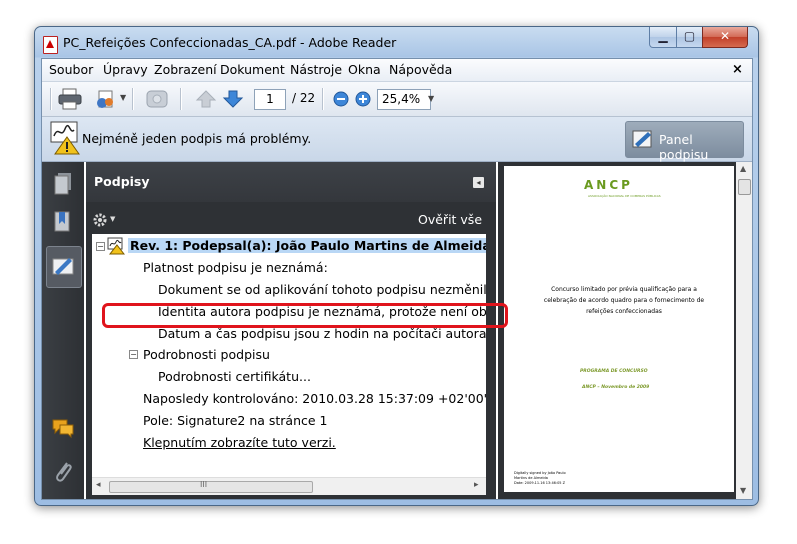  I want to click on document-program-heading: PROGRAMA DE CONCURSO, so click(614, 371).